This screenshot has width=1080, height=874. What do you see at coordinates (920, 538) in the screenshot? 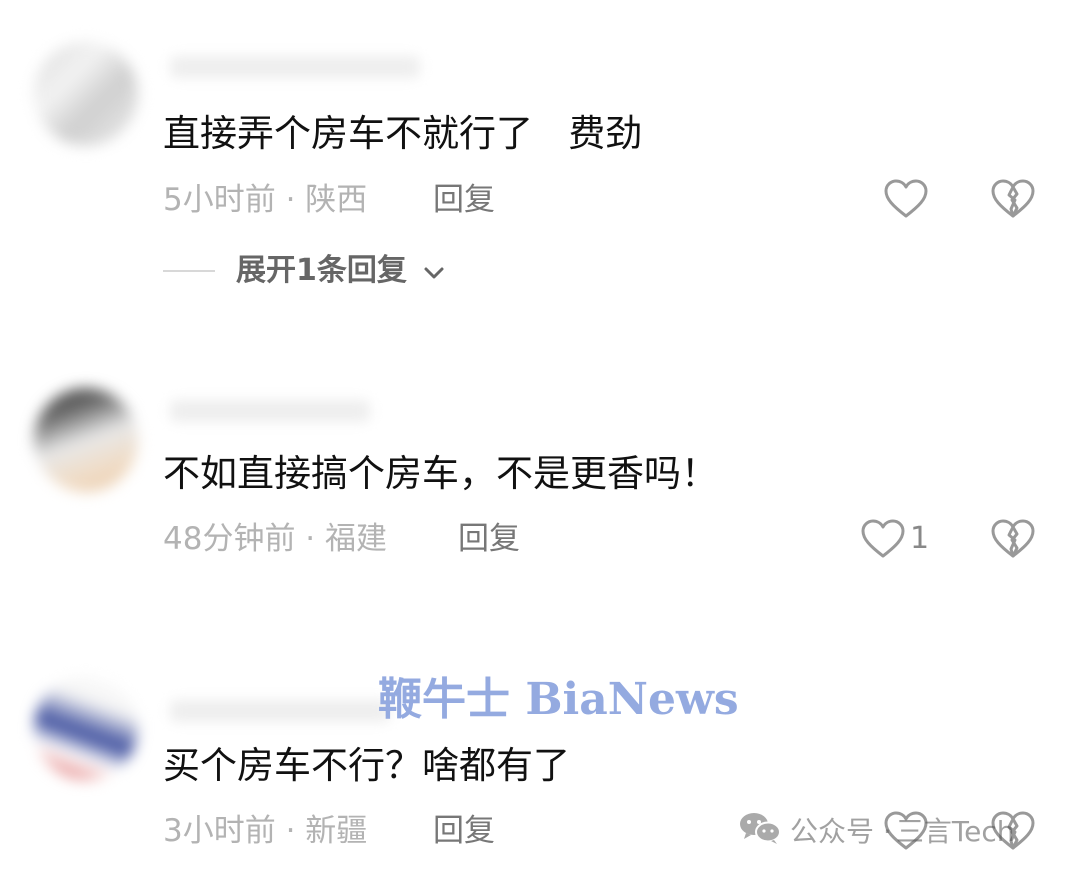
I see `like-count: 1` at bounding box center [920, 538].